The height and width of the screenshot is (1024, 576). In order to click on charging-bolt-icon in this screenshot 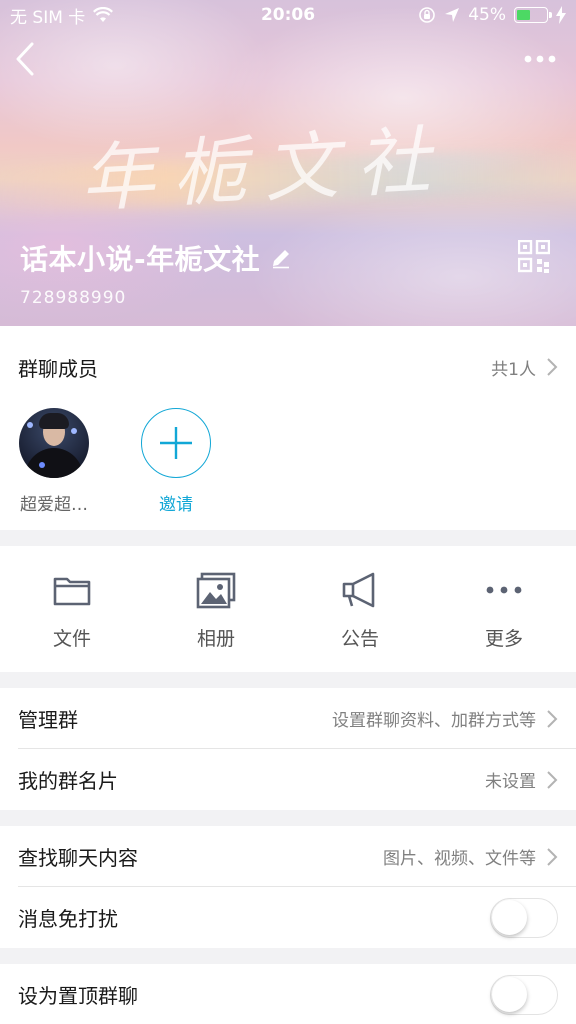, I will do `click(561, 15)`.